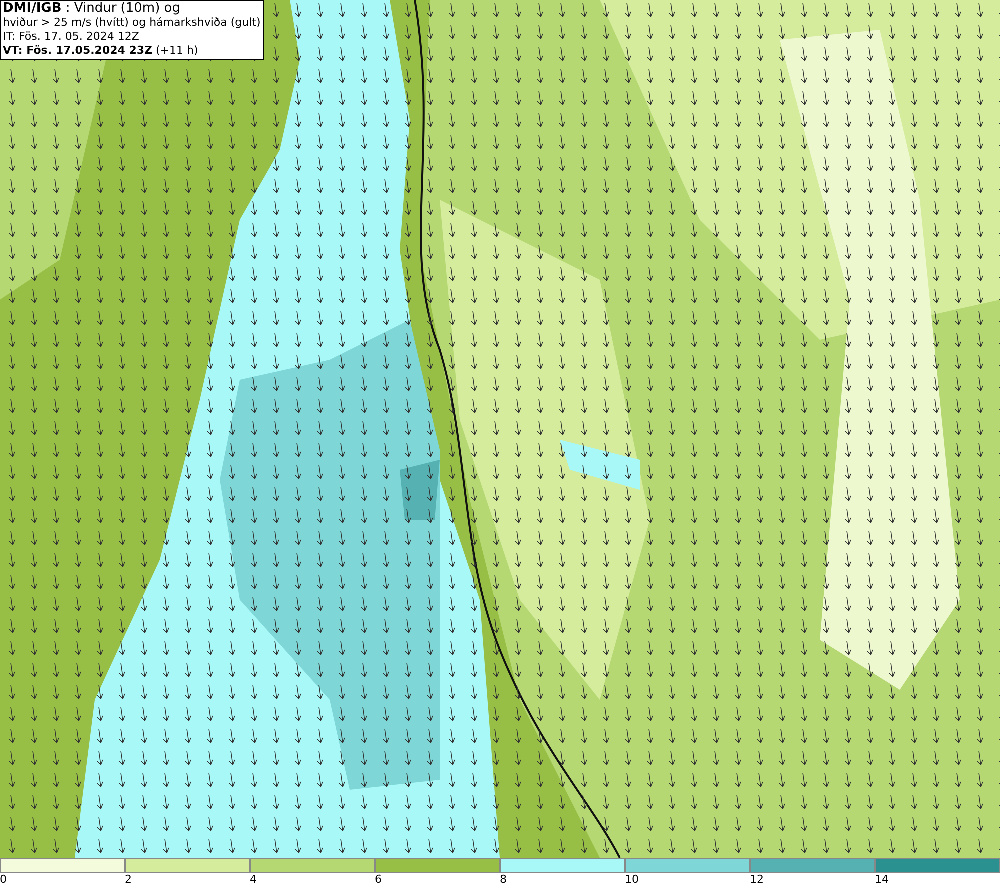 The height and width of the screenshot is (887, 1000). What do you see at coordinates (71, 37) in the screenshot?
I see `info-text: IT: Fös. 17. 05. 2024 12Z` at bounding box center [71, 37].